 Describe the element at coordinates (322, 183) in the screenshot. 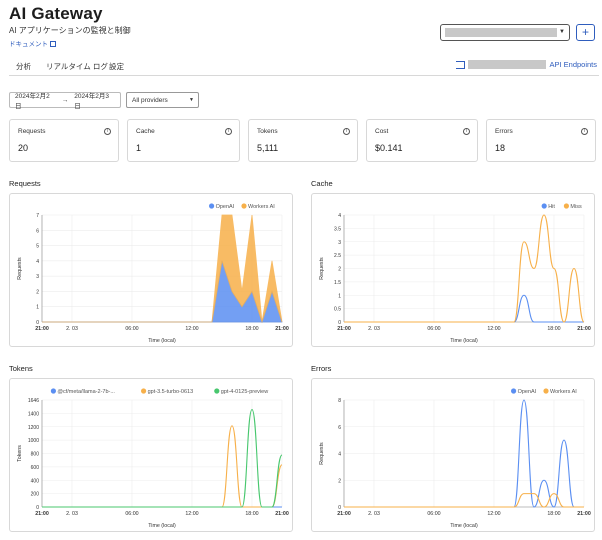

I see `section-title-cache: Cache` at that location.